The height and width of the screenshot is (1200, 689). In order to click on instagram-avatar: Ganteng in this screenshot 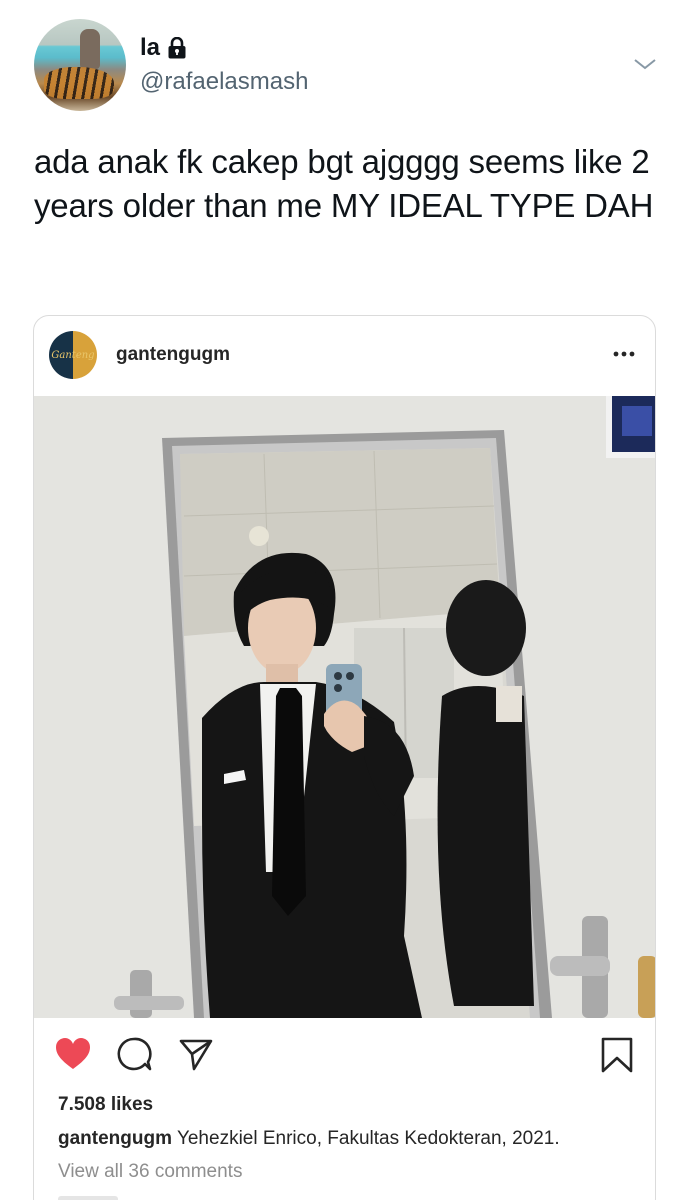, I will do `click(73, 355)`.